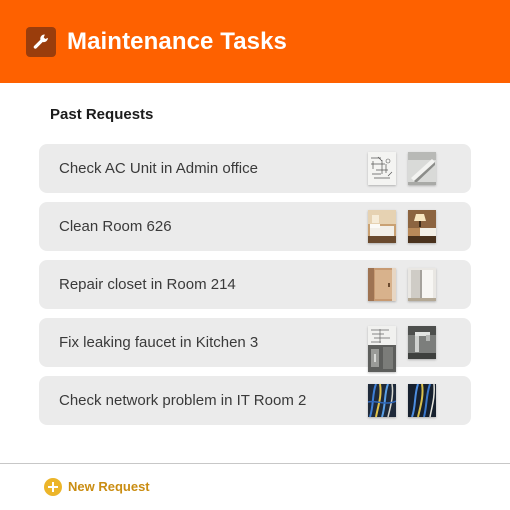 This screenshot has height=510, width=510. Describe the element at coordinates (109, 486) in the screenshot. I see `new-request-label: New Request` at that location.